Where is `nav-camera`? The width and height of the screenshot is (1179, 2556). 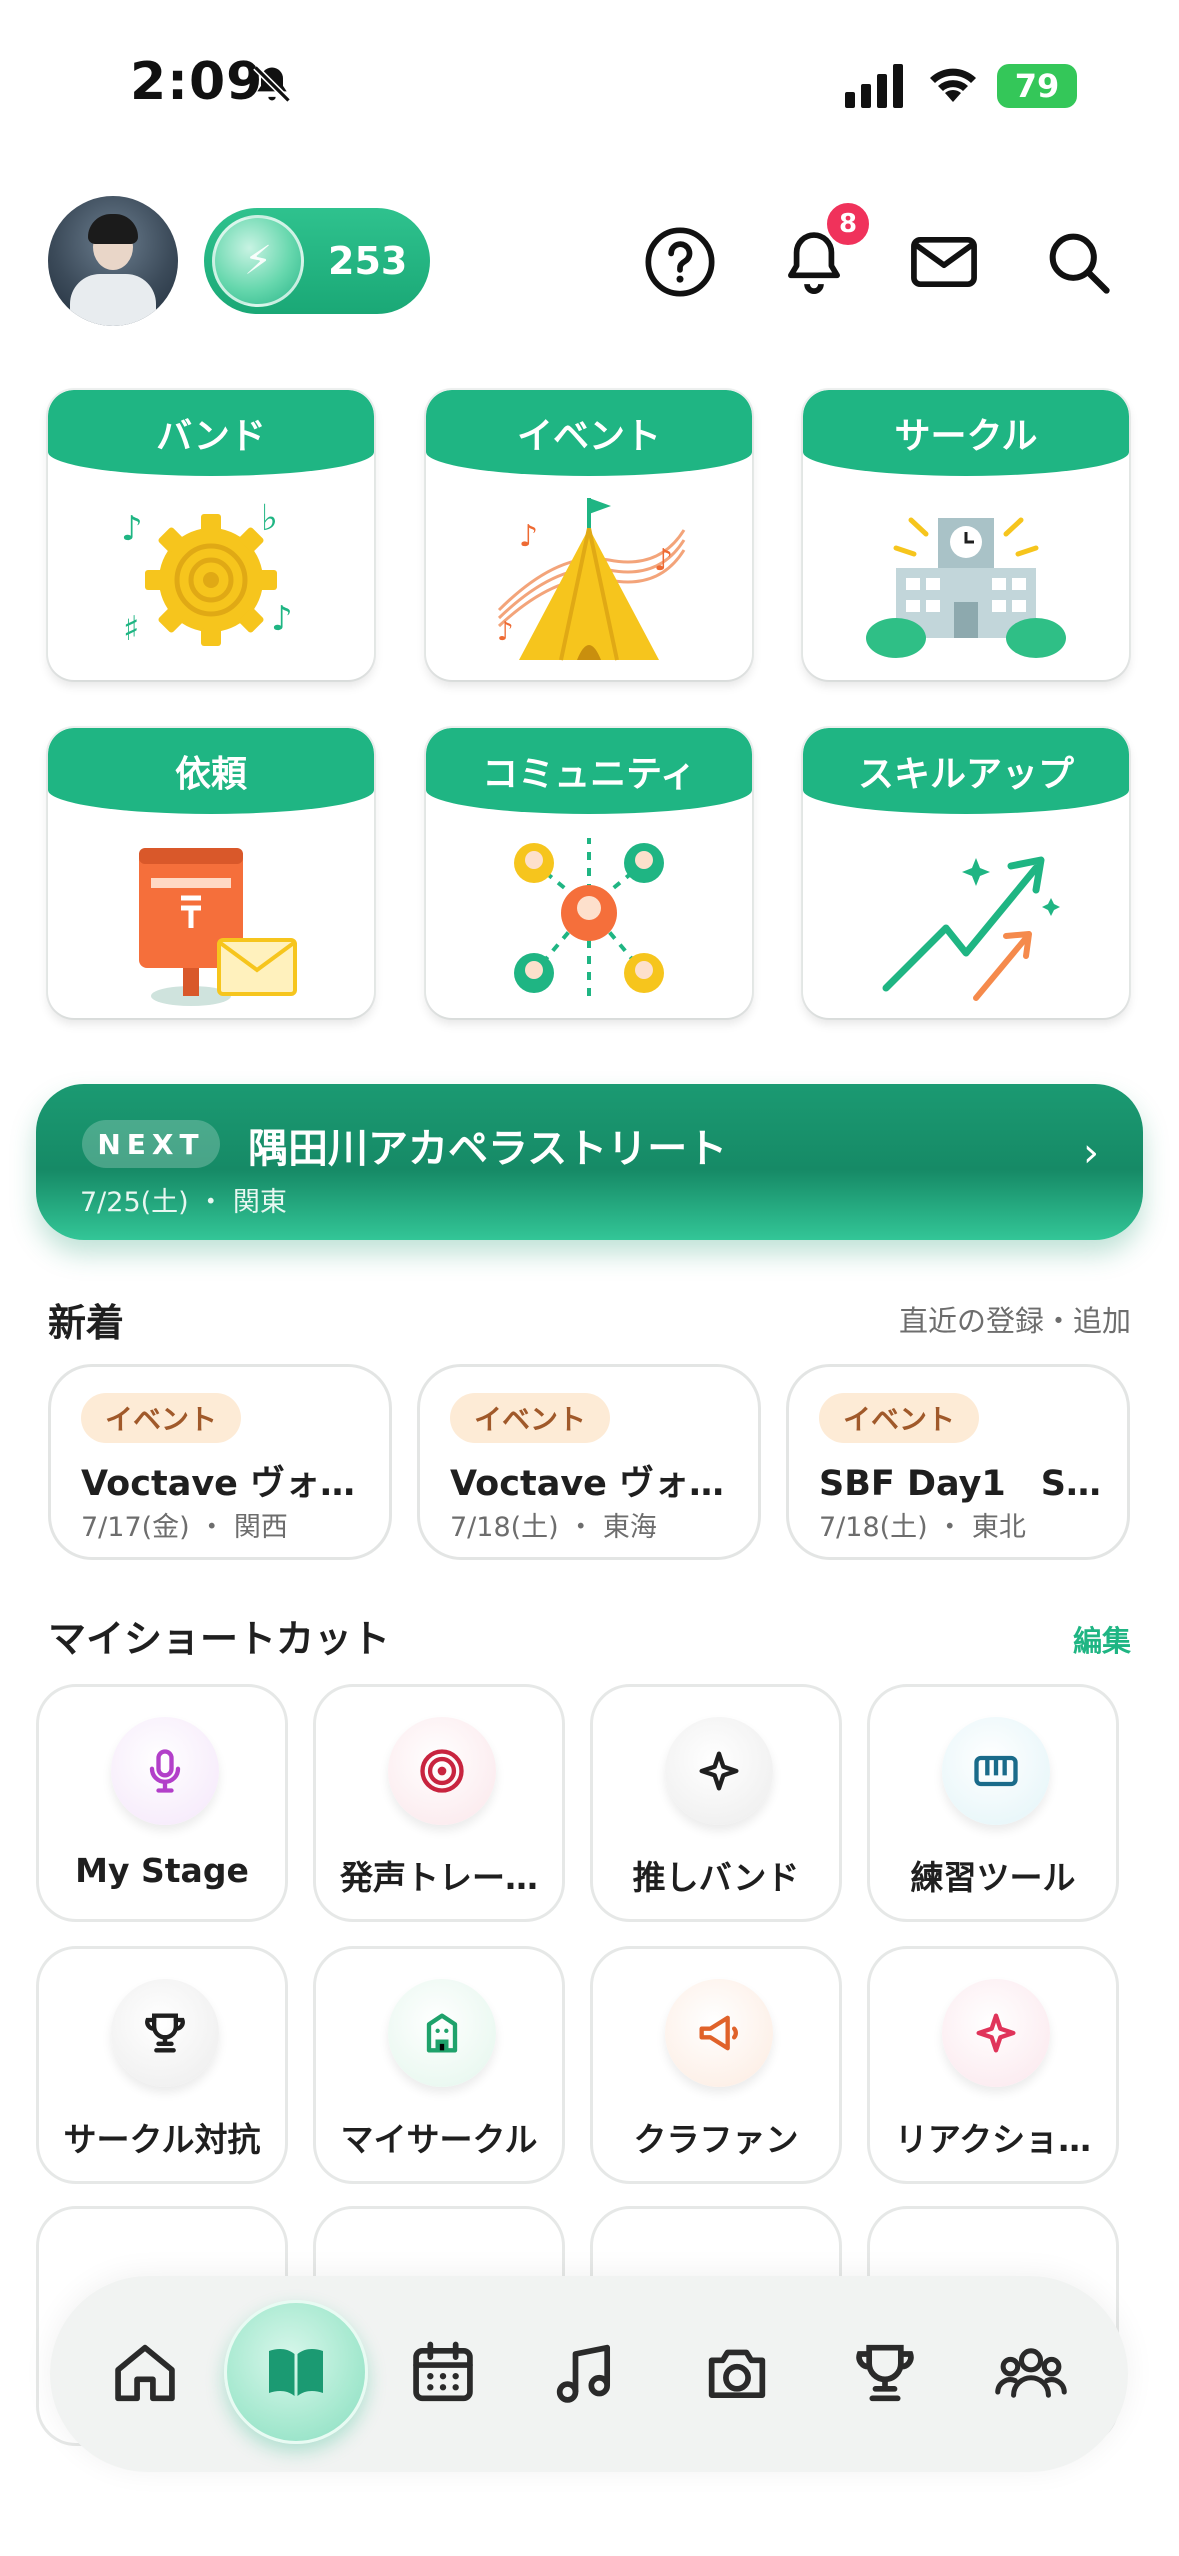 nav-camera is located at coordinates (737, 2373).